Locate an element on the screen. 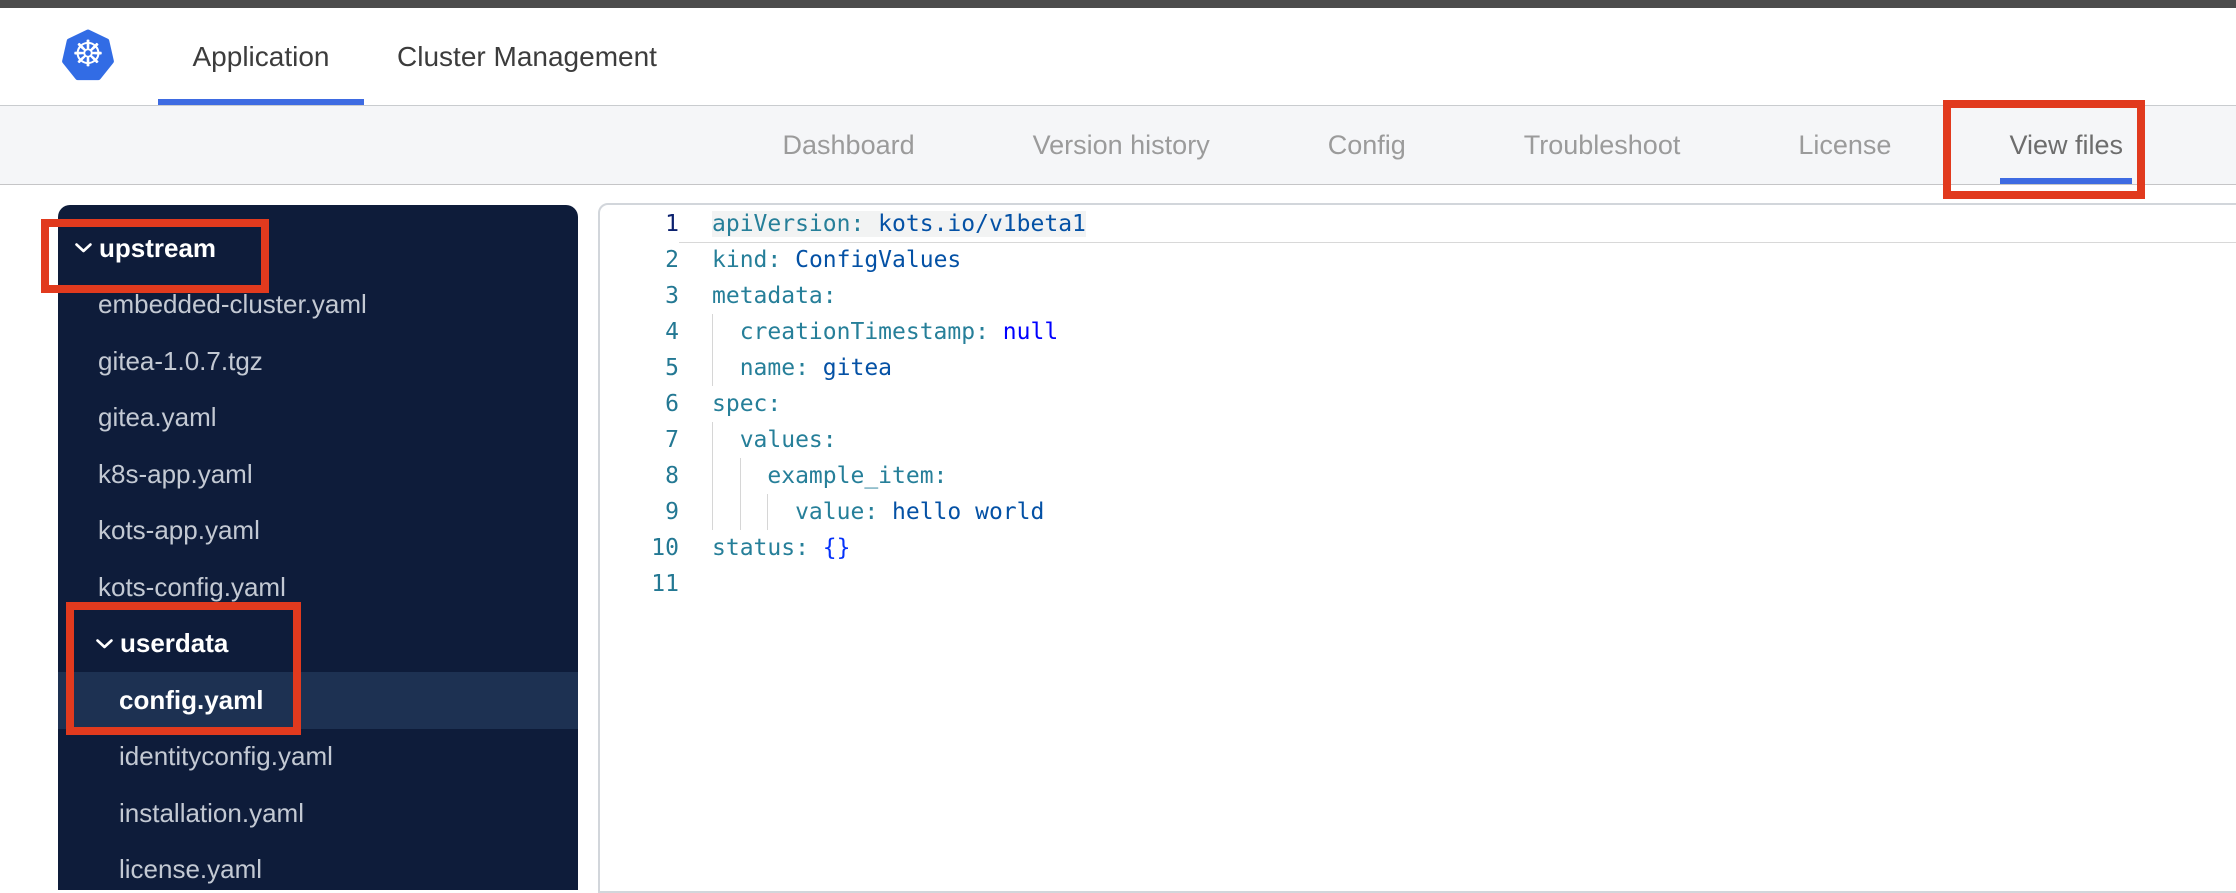  line-number: 11 is located at coordinates (665, 584).